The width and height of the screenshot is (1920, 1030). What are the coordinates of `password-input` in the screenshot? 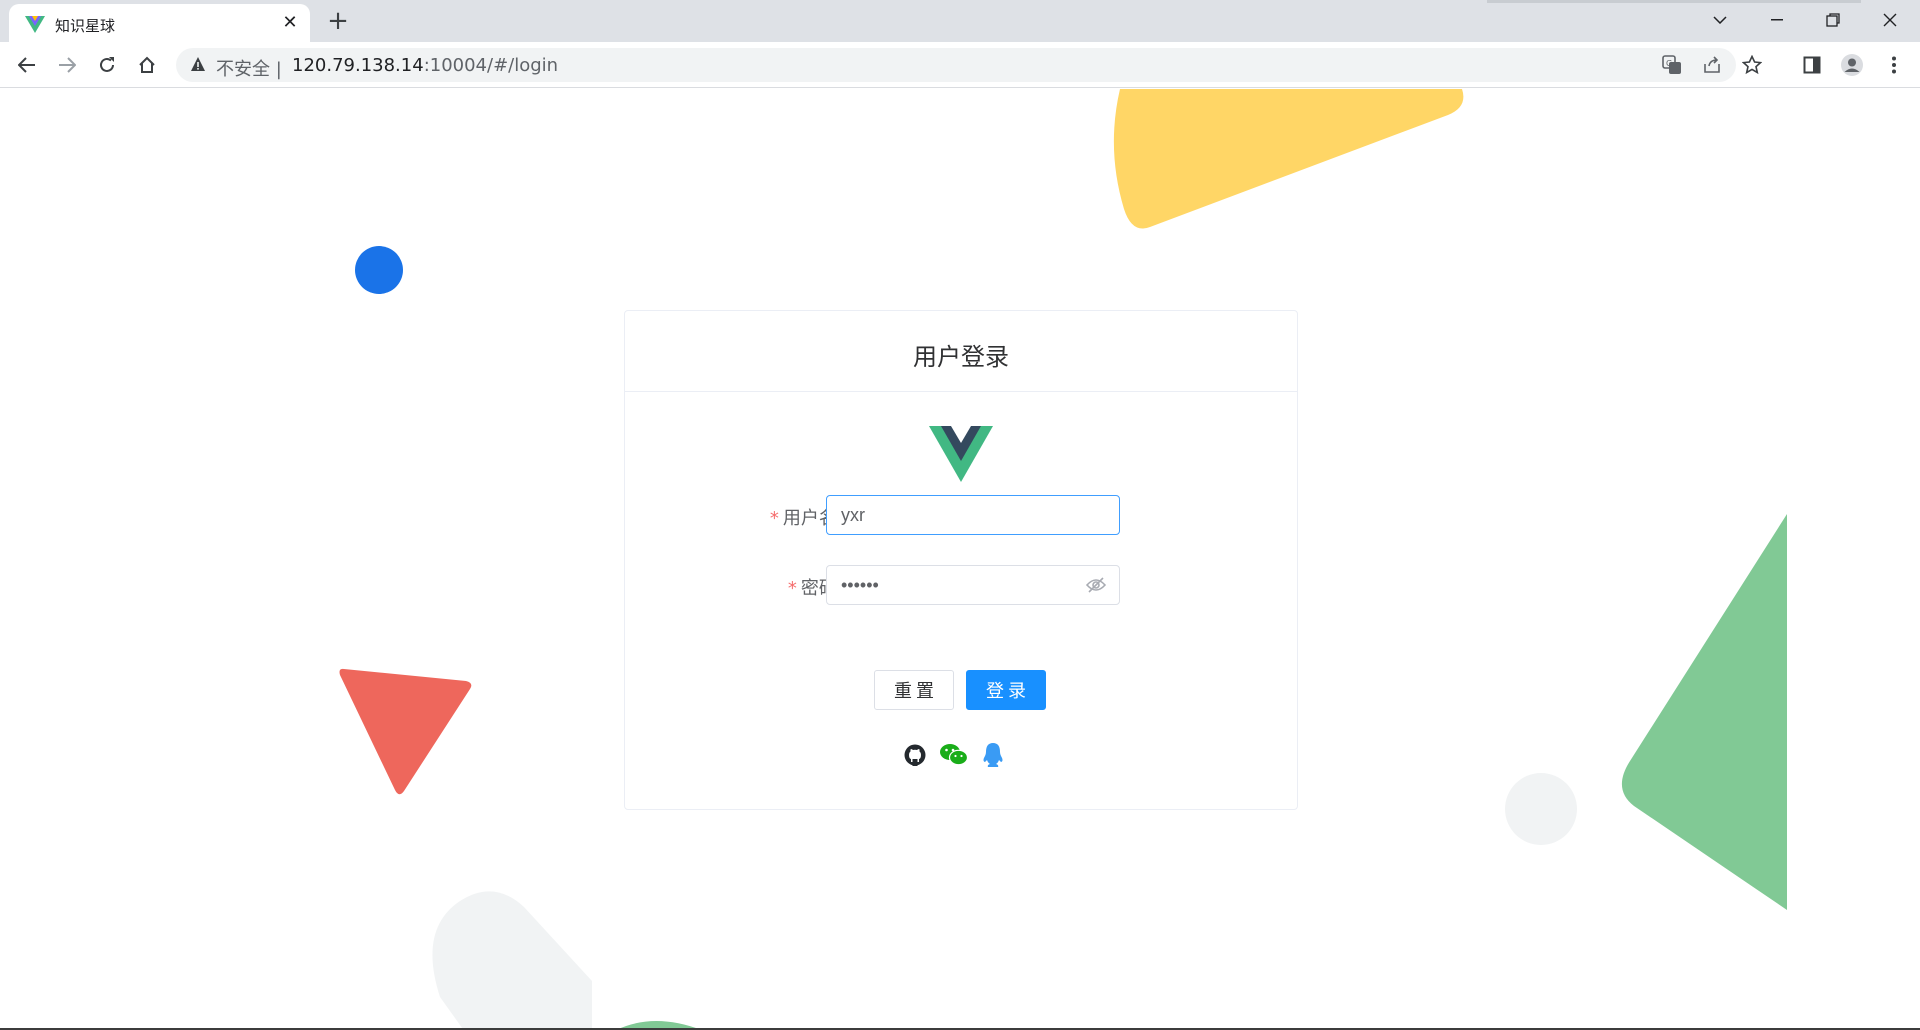 It's located at (973, 585).